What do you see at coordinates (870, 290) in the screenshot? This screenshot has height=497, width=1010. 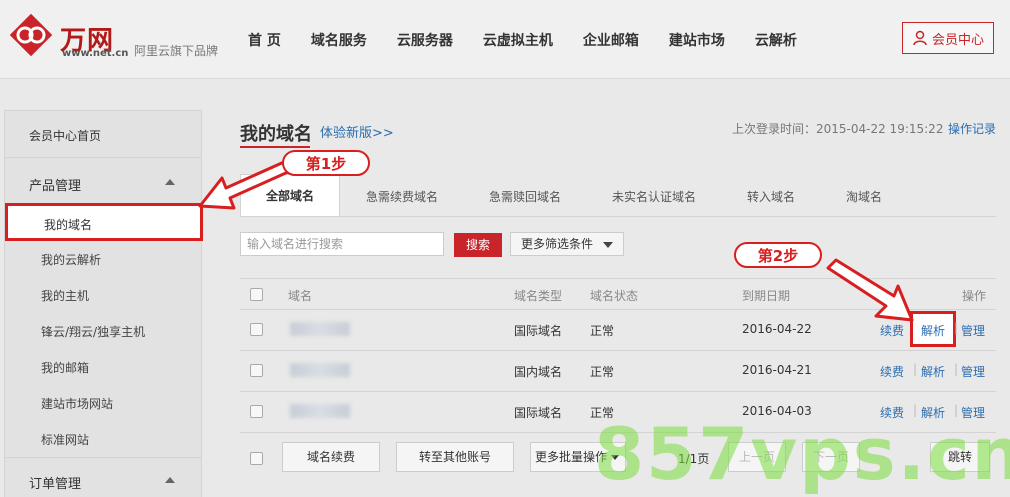 I see `step2-arrow-icon` at bounding box center [870, 290].